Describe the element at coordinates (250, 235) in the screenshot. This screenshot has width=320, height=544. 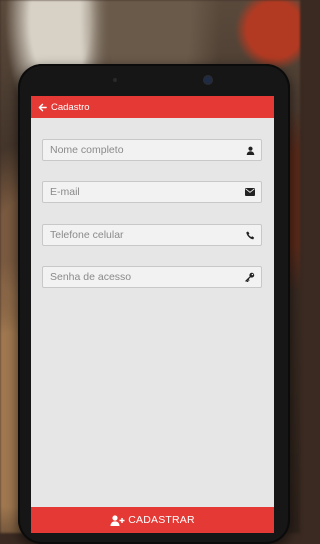
I see `phone-icon` at that location.